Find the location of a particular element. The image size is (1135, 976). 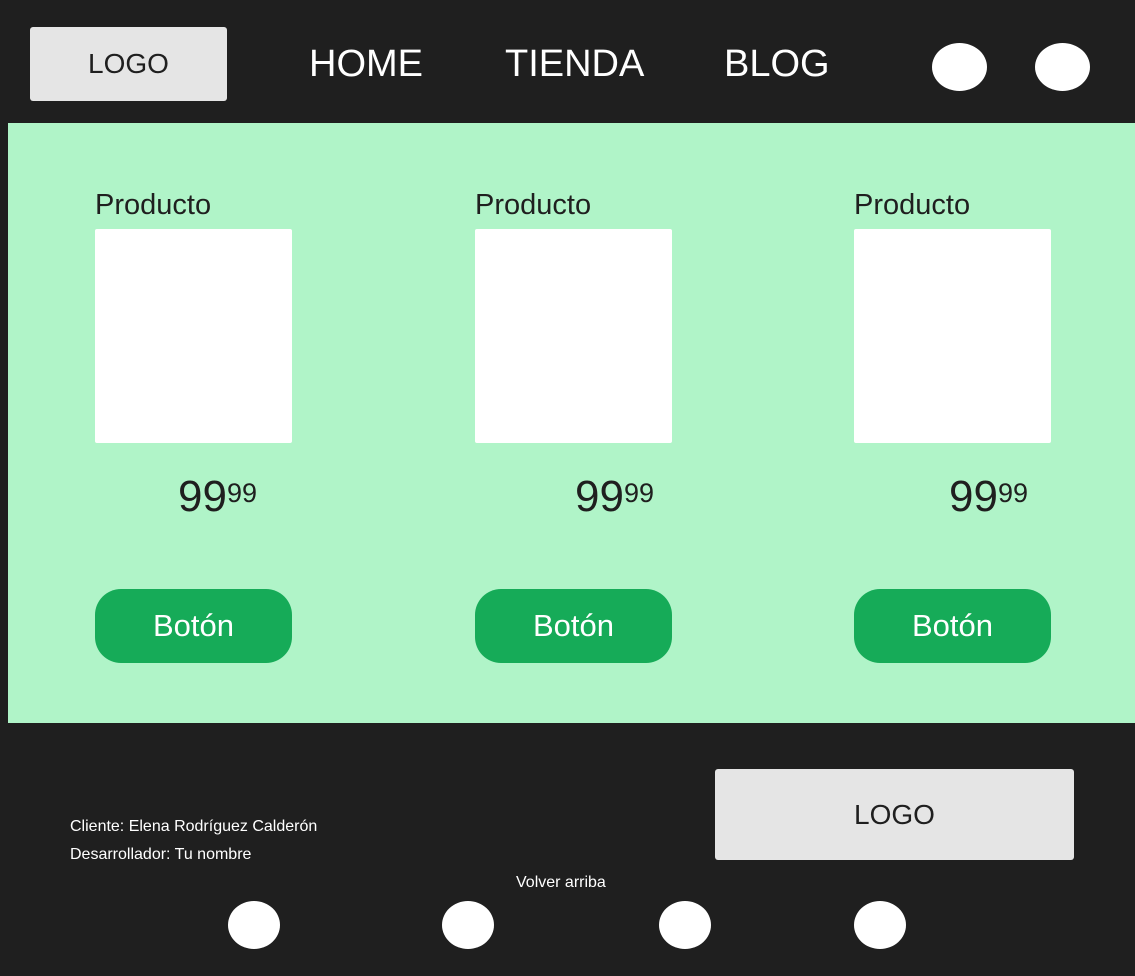

nav-tienda: TIENDA is located at coordinates (574, 64).